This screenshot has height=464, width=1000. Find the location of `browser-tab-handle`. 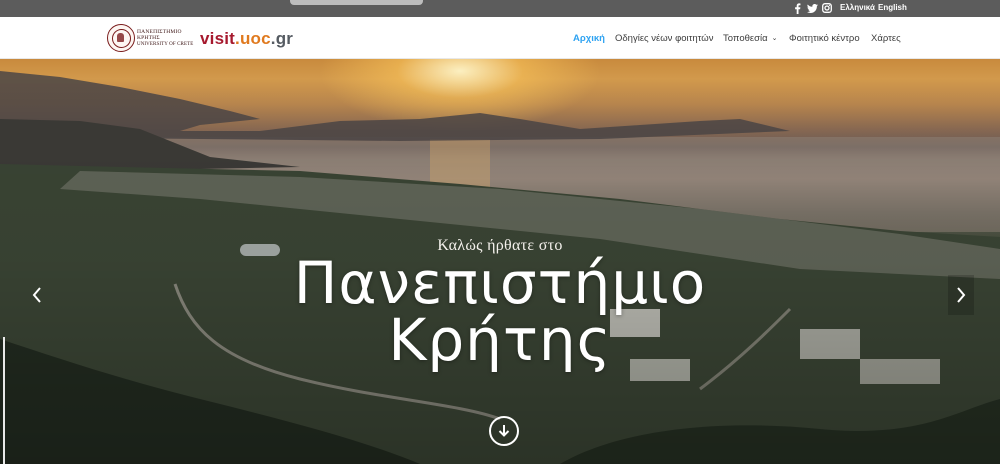

browser-tab-handle is located at coordinates (356, 2).